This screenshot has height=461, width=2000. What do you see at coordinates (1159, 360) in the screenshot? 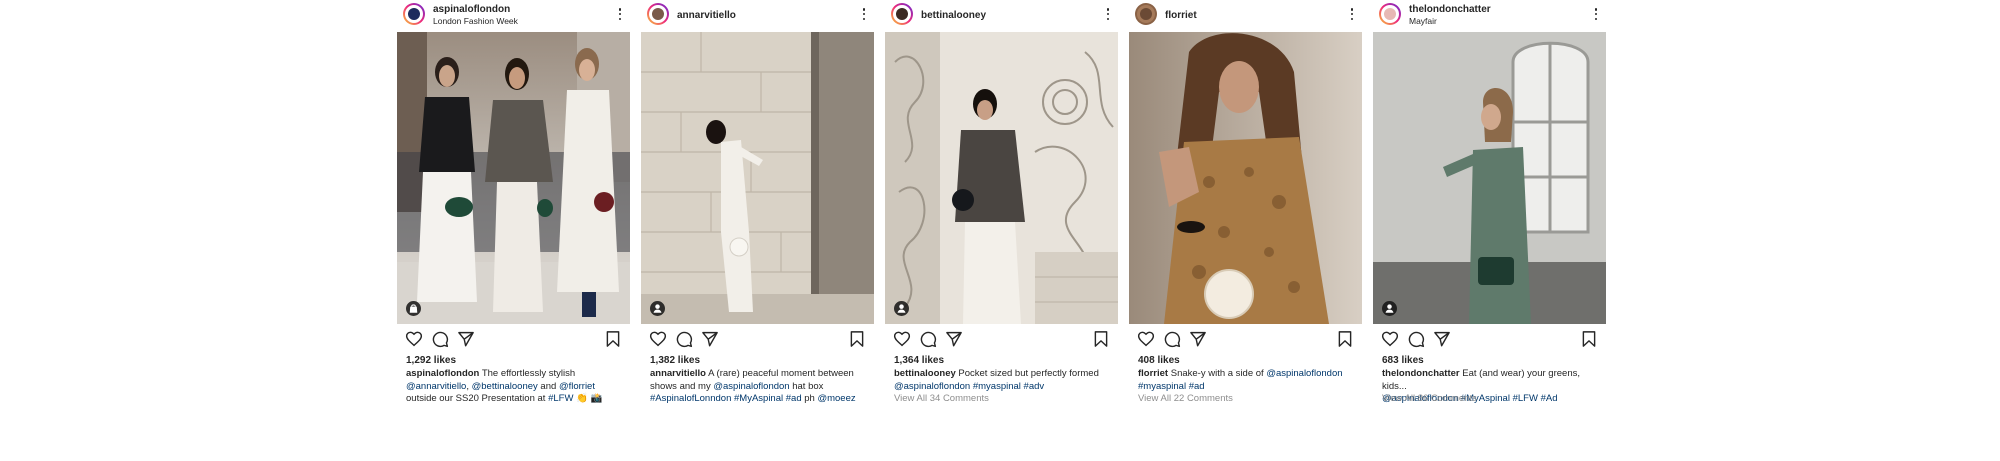
I see `like-count: 408 likes` at bounding box center [1159, 360].